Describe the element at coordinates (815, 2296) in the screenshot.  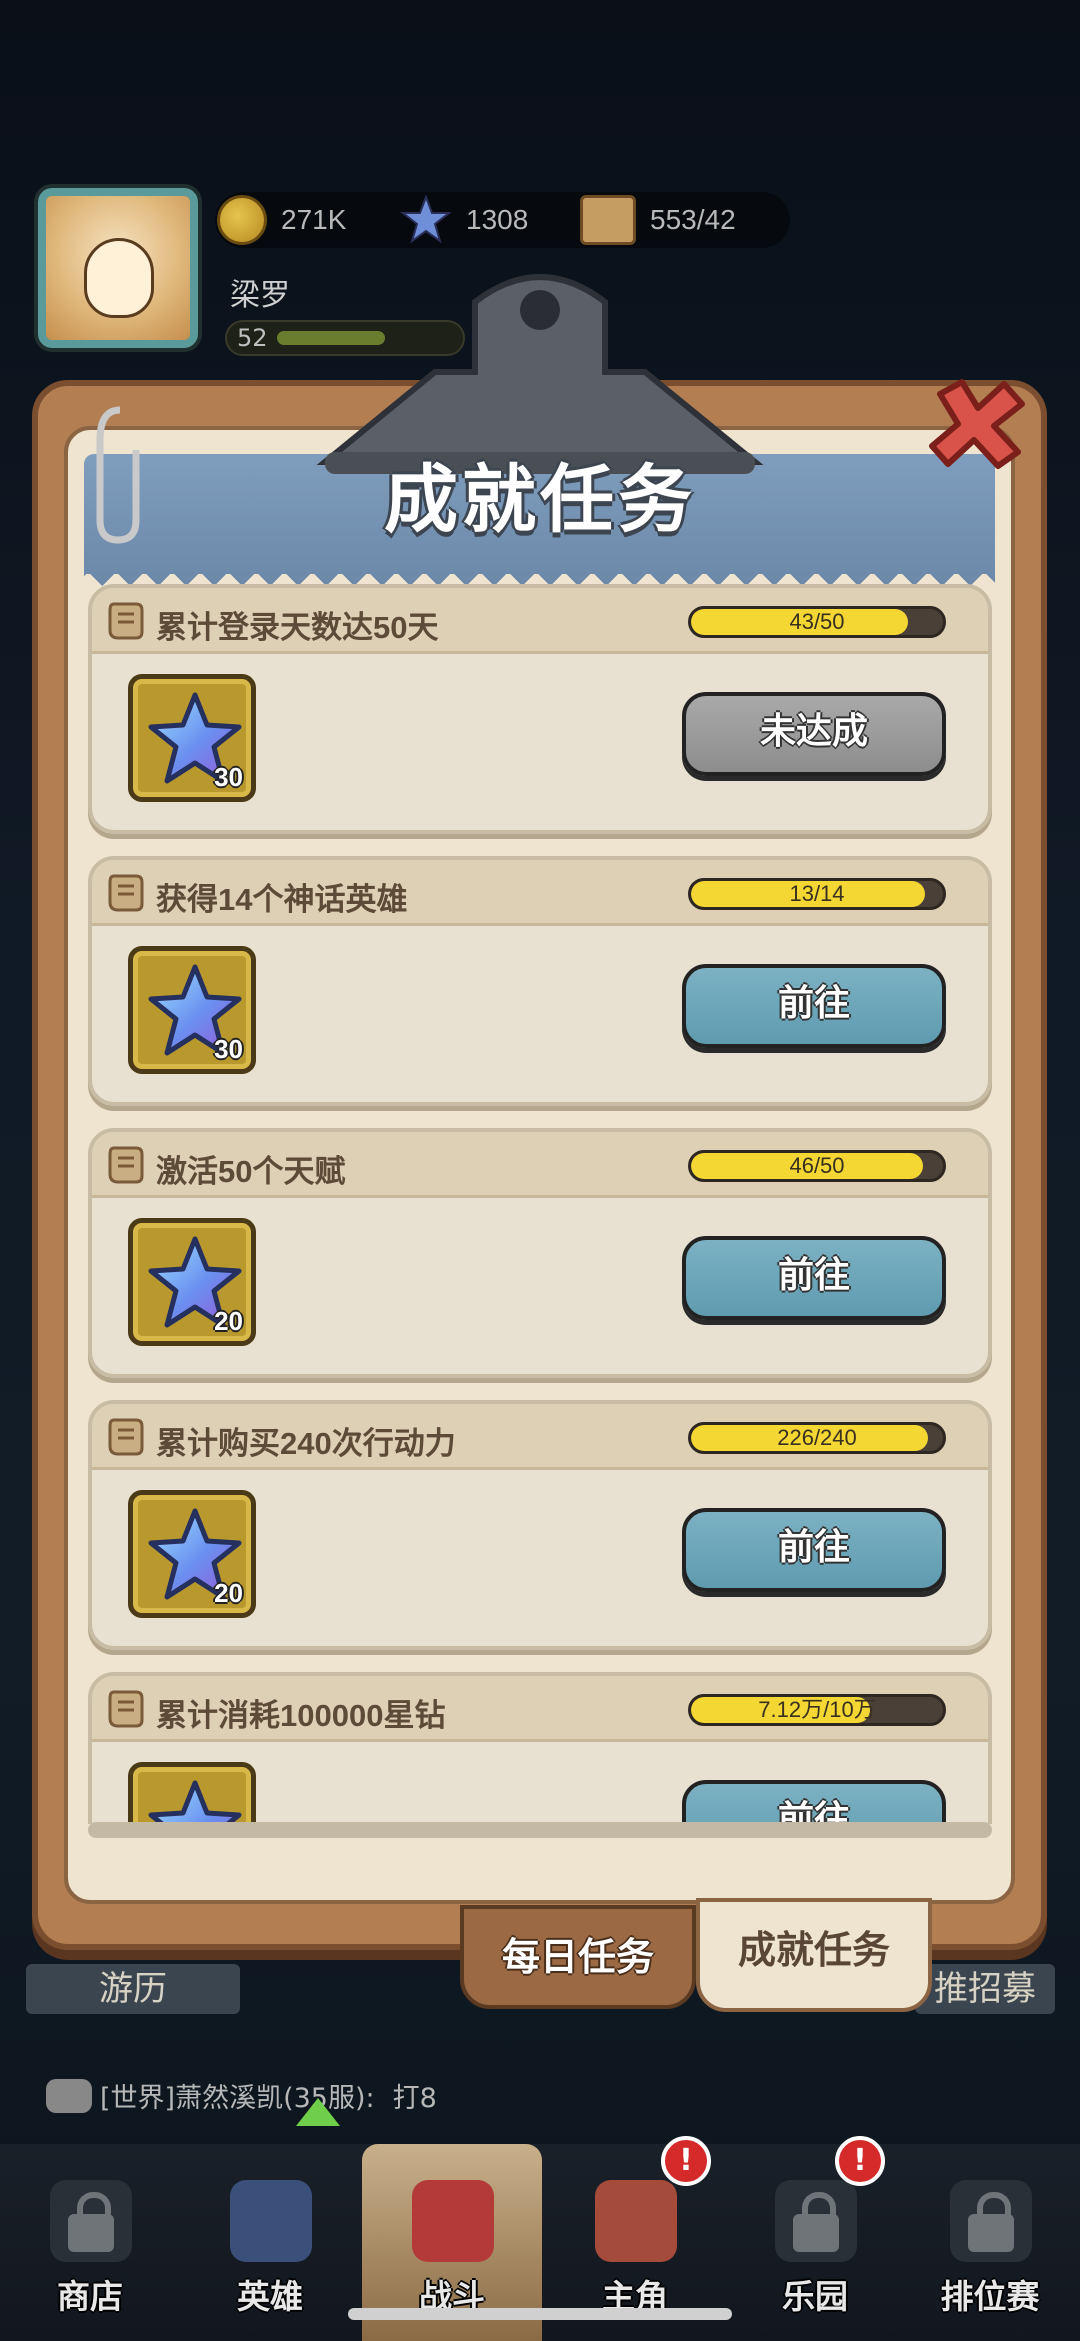
I see `nav-label: 乐园` at that location.